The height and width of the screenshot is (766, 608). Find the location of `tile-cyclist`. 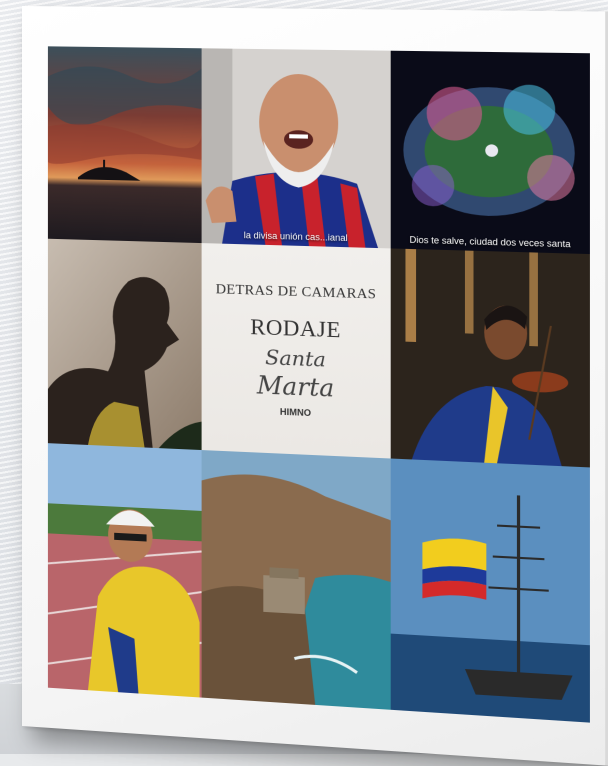

tile-cyclist is located at coordinates (125, 570).